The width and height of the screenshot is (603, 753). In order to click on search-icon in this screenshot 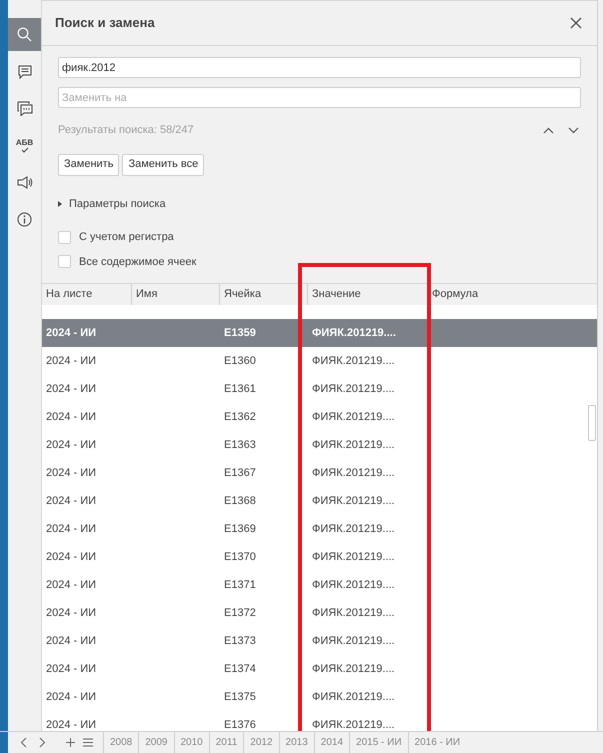, I will do `click(24, 34)`.